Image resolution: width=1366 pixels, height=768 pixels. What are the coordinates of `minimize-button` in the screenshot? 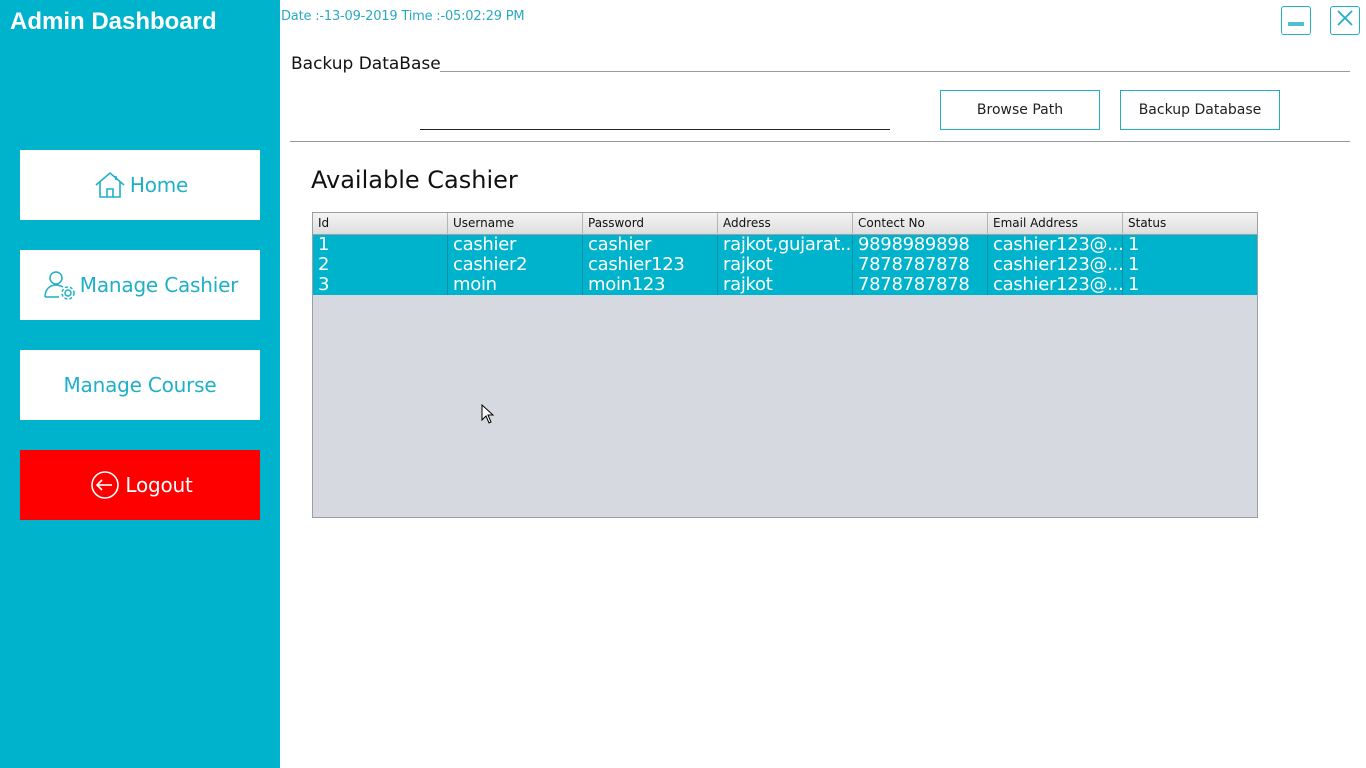 It's located at (1296, 20).